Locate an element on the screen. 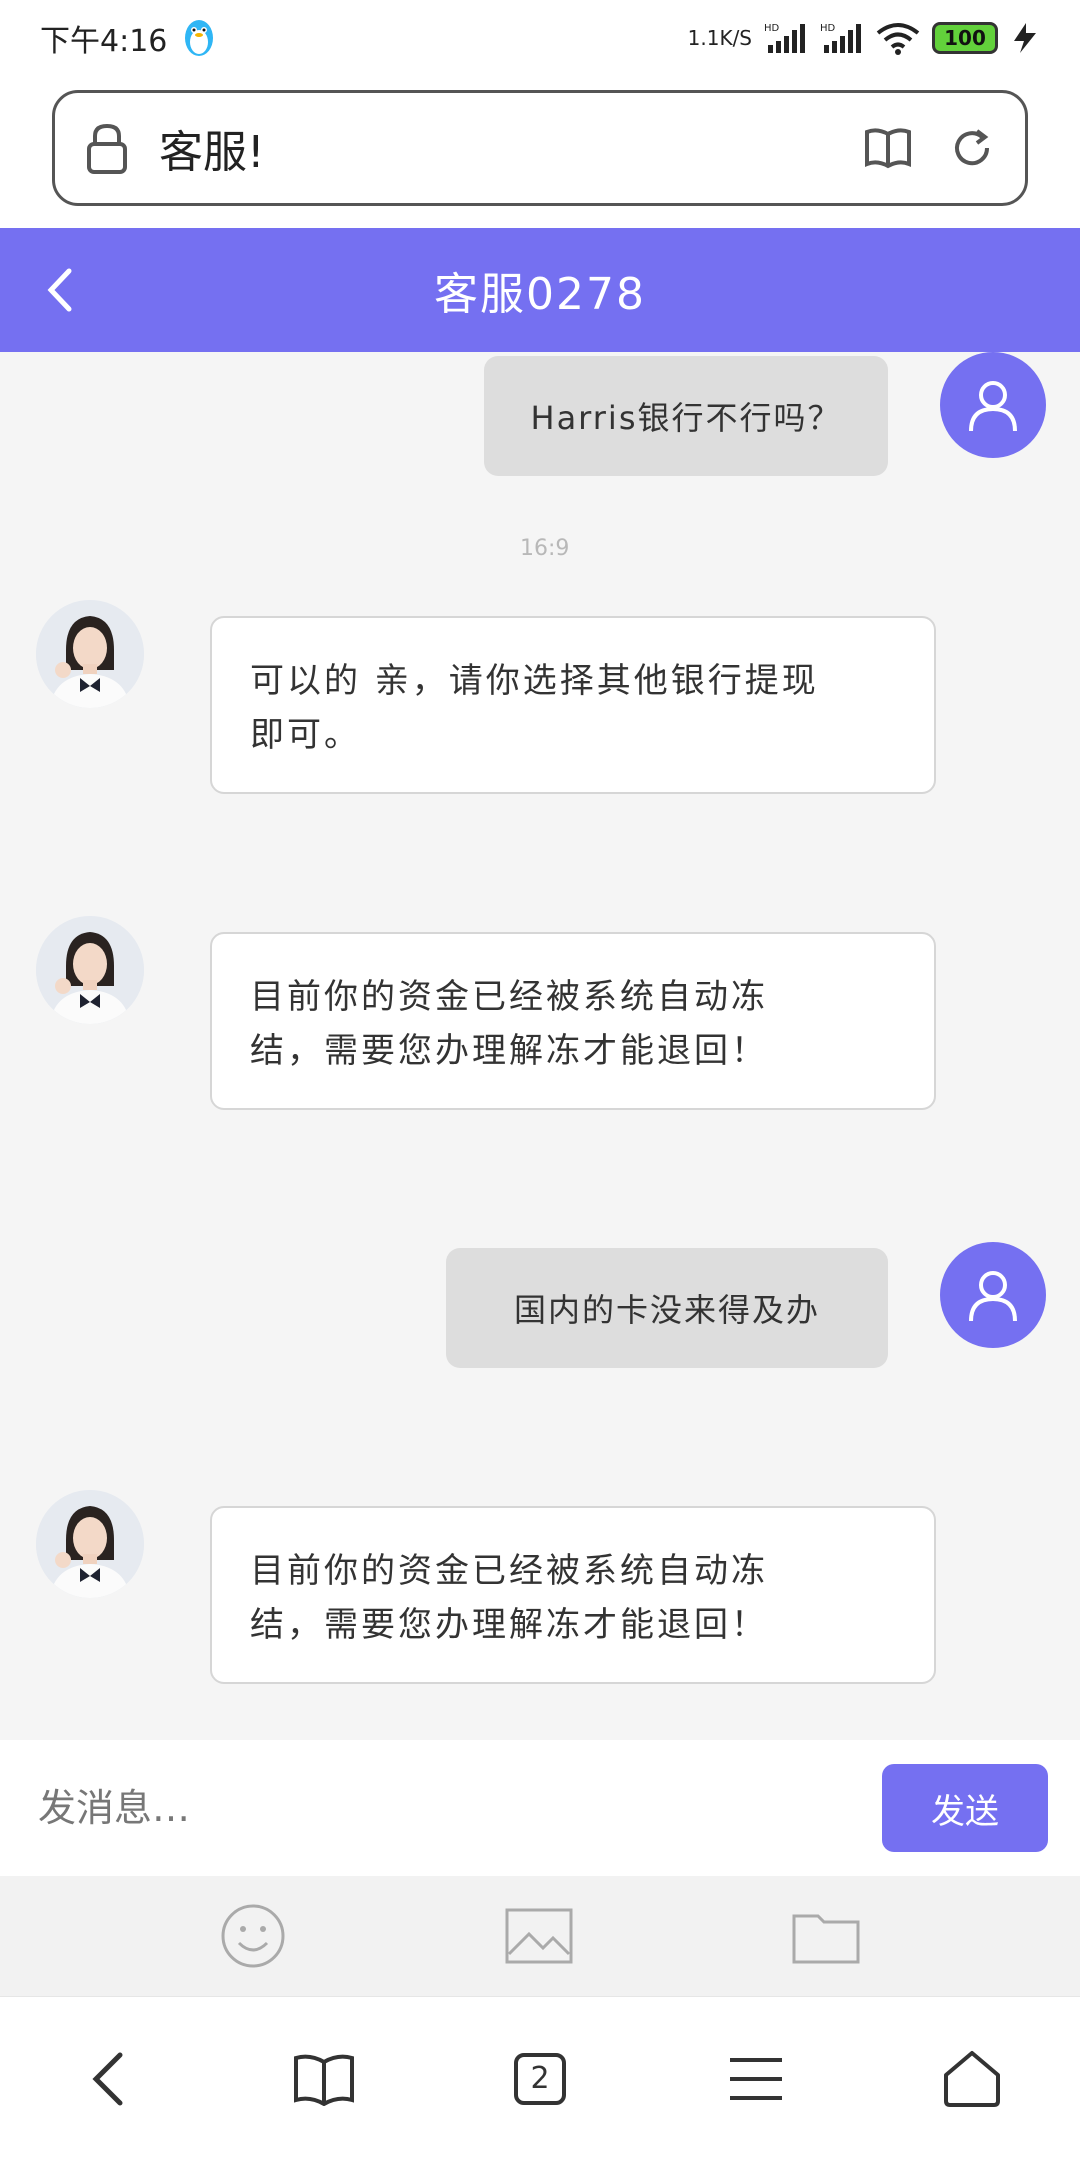  nav-bookmarks-button is located at coordinates (324, 2079).